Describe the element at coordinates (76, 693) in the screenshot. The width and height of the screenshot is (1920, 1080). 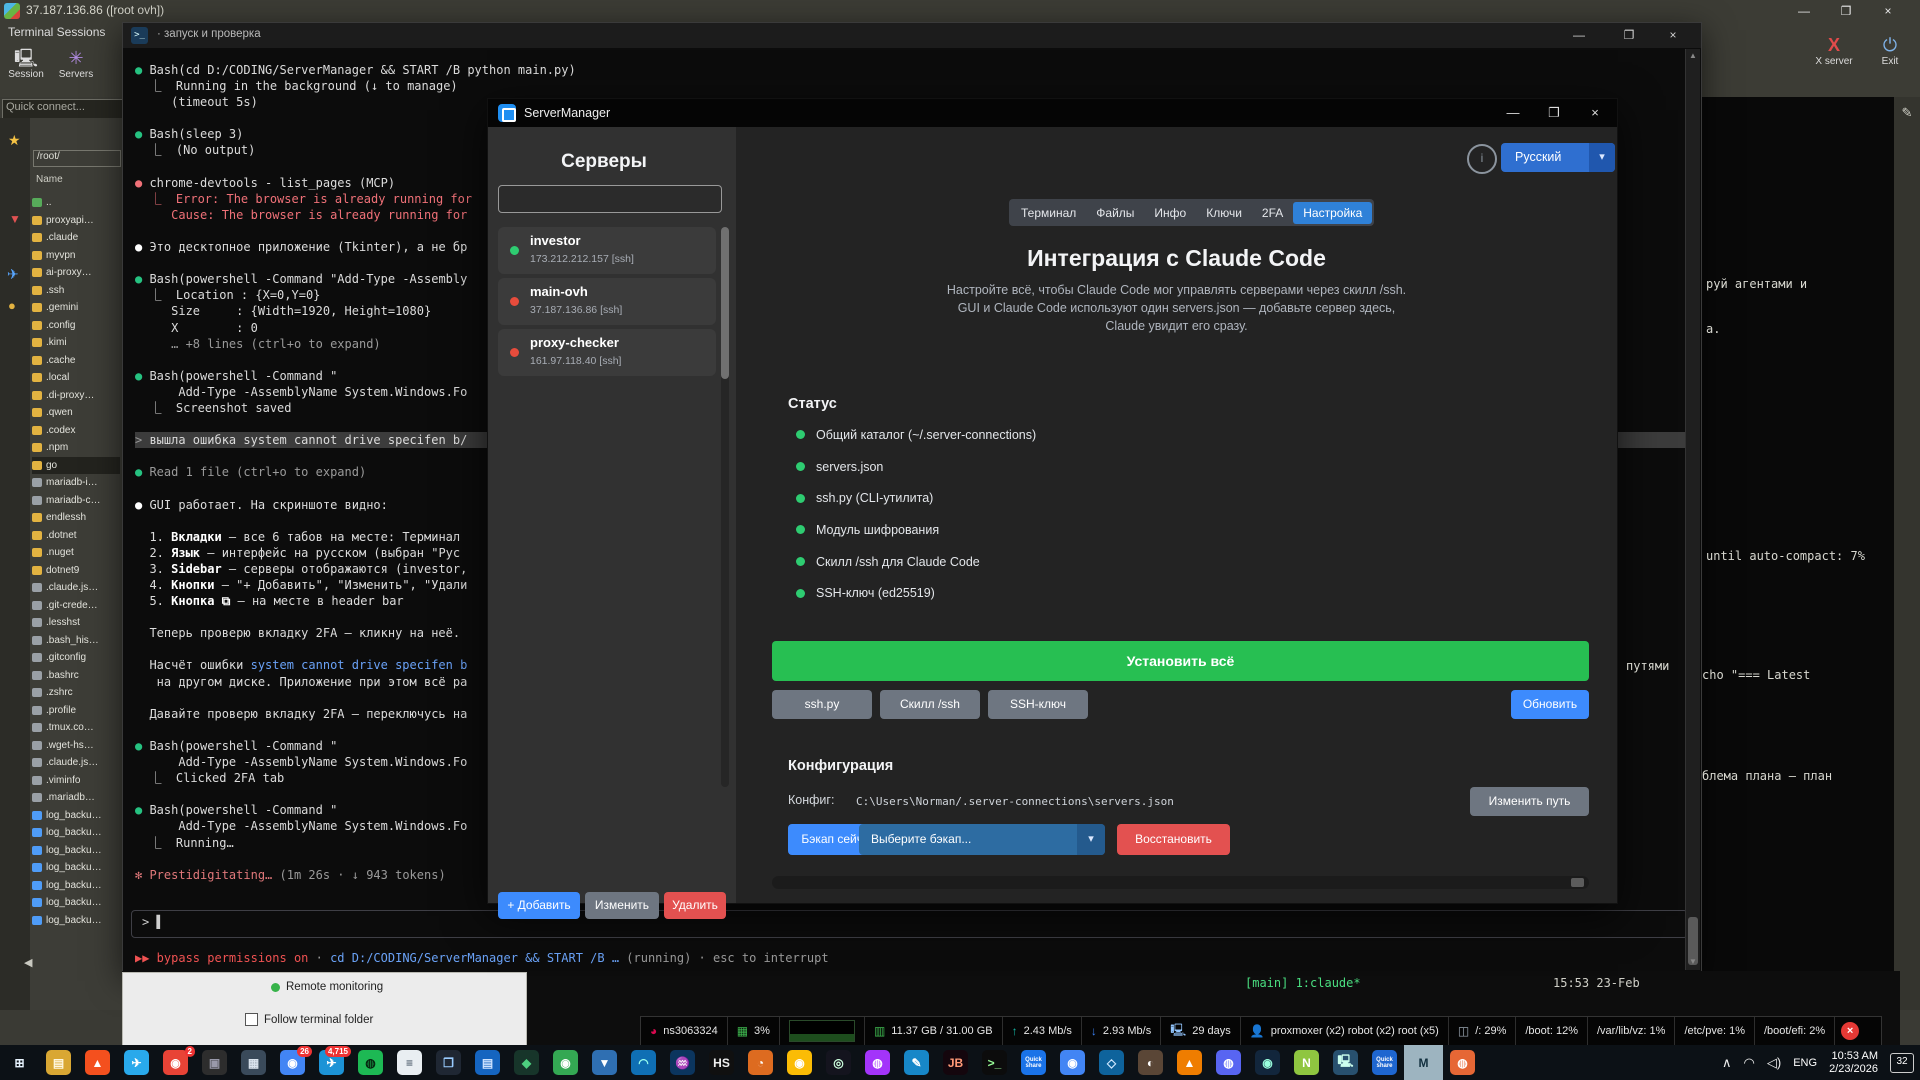
I see `tree-item: .zshrc` at that location.